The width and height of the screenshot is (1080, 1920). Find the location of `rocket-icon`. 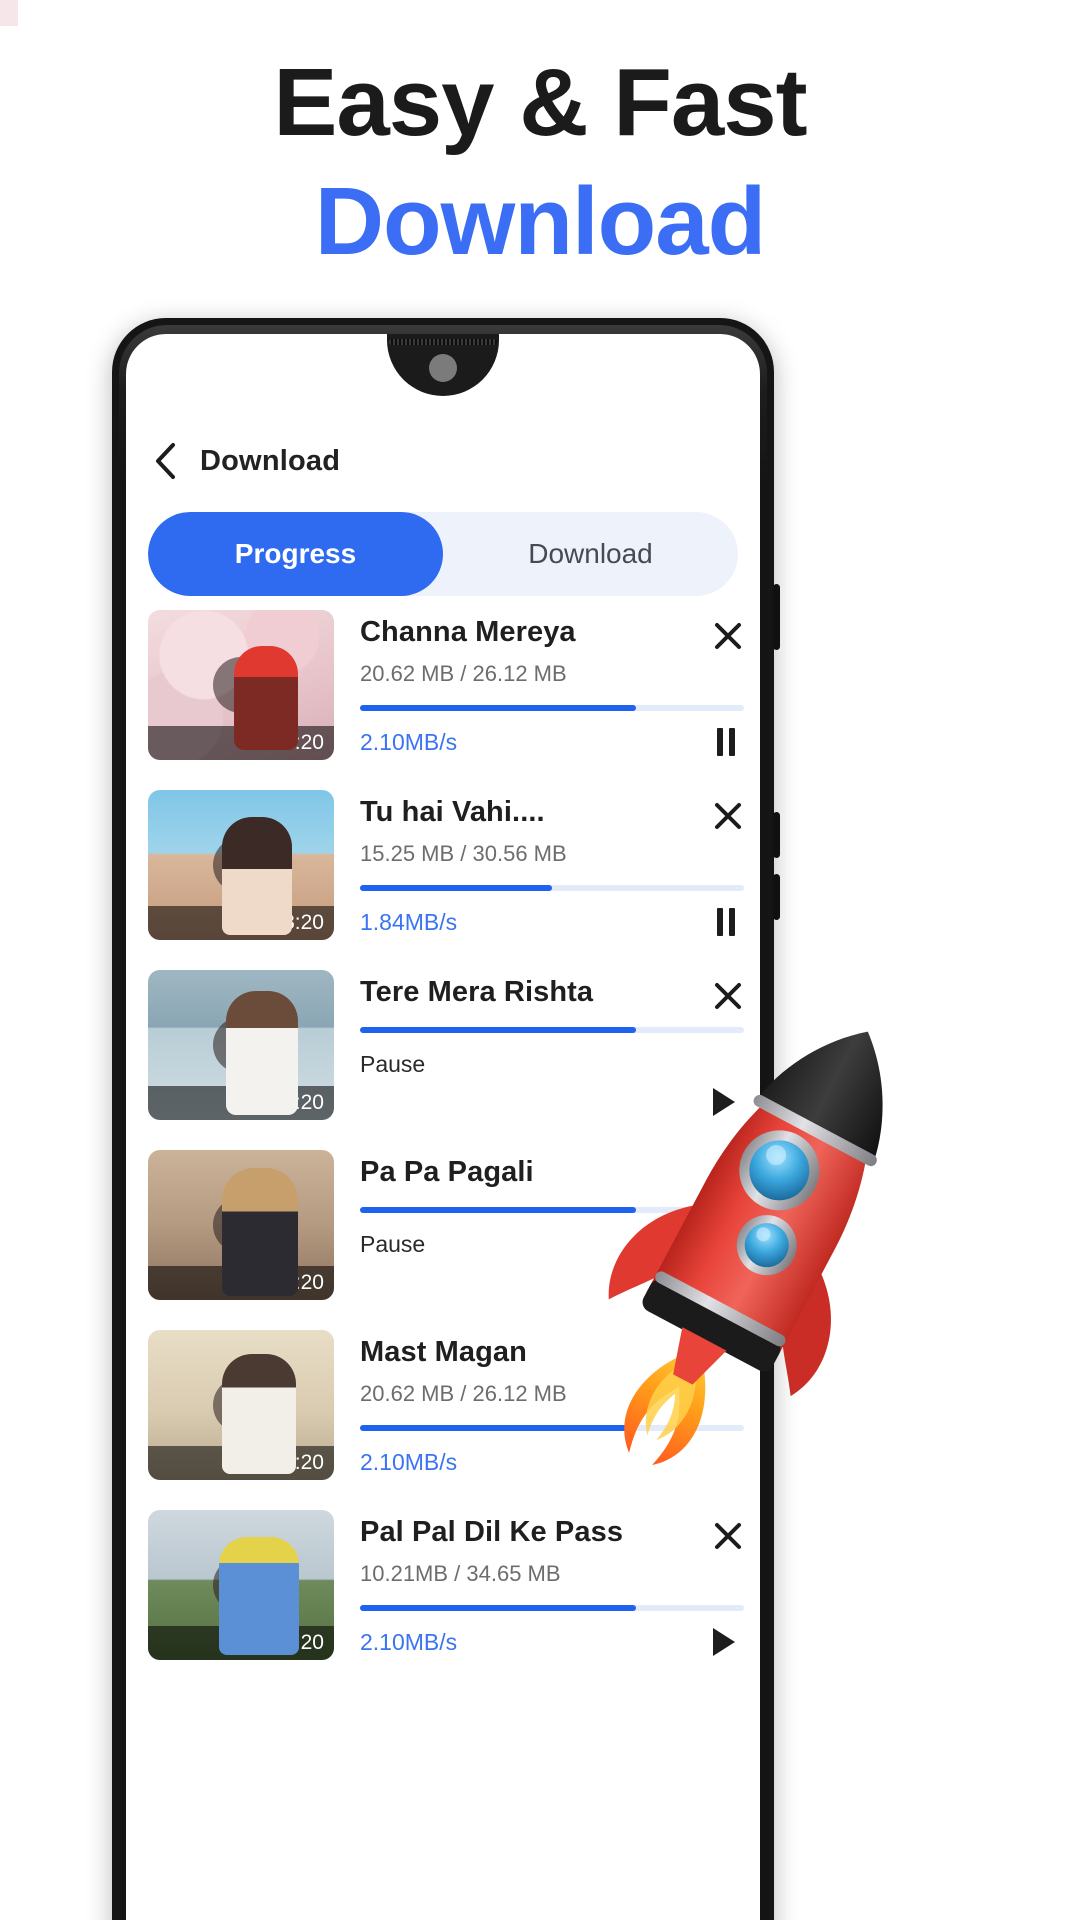

rocket-icon is located at coordinates (757, 1240).